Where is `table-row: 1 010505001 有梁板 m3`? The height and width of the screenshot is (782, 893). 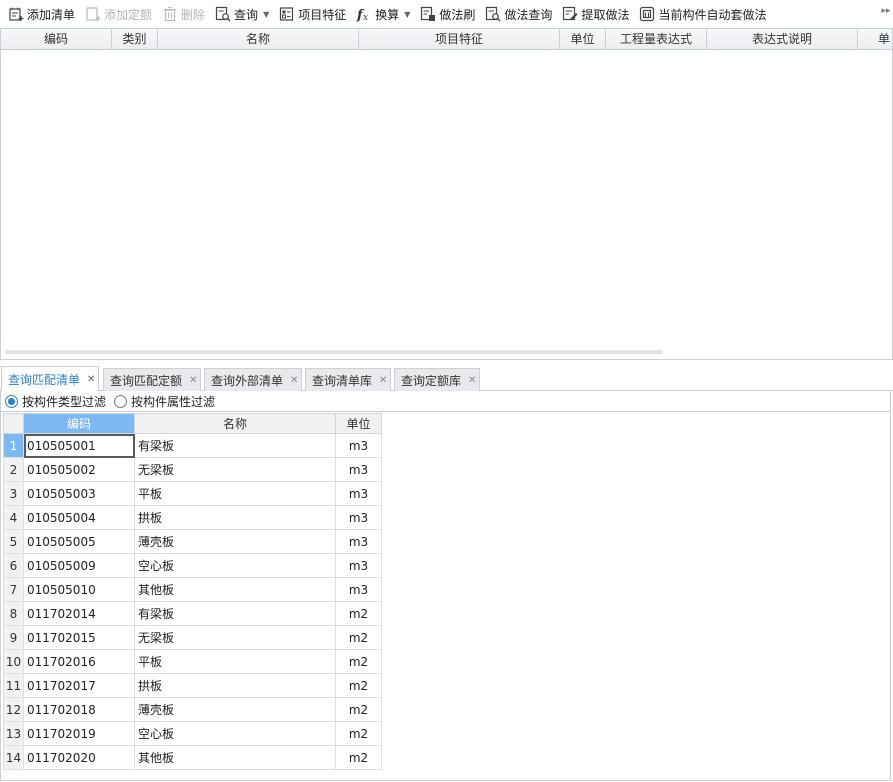 table-row: 1 010505001 有梁板 m3 is located at coordinates (192, 445).